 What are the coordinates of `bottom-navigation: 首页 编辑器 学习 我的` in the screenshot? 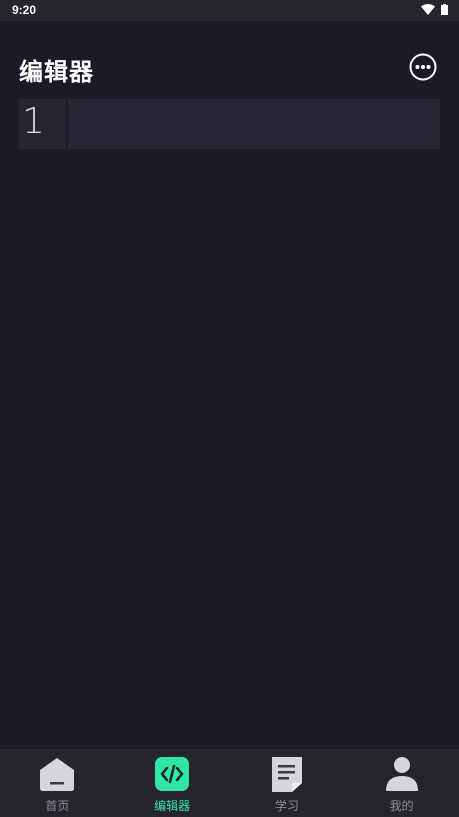 It's located at (229, 783).